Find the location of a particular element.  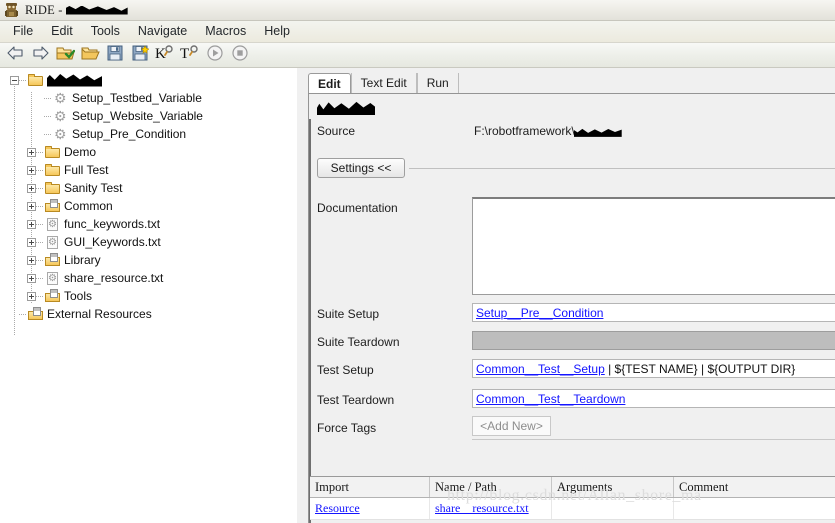

toolbar-back is located at coordinates (15, 55).